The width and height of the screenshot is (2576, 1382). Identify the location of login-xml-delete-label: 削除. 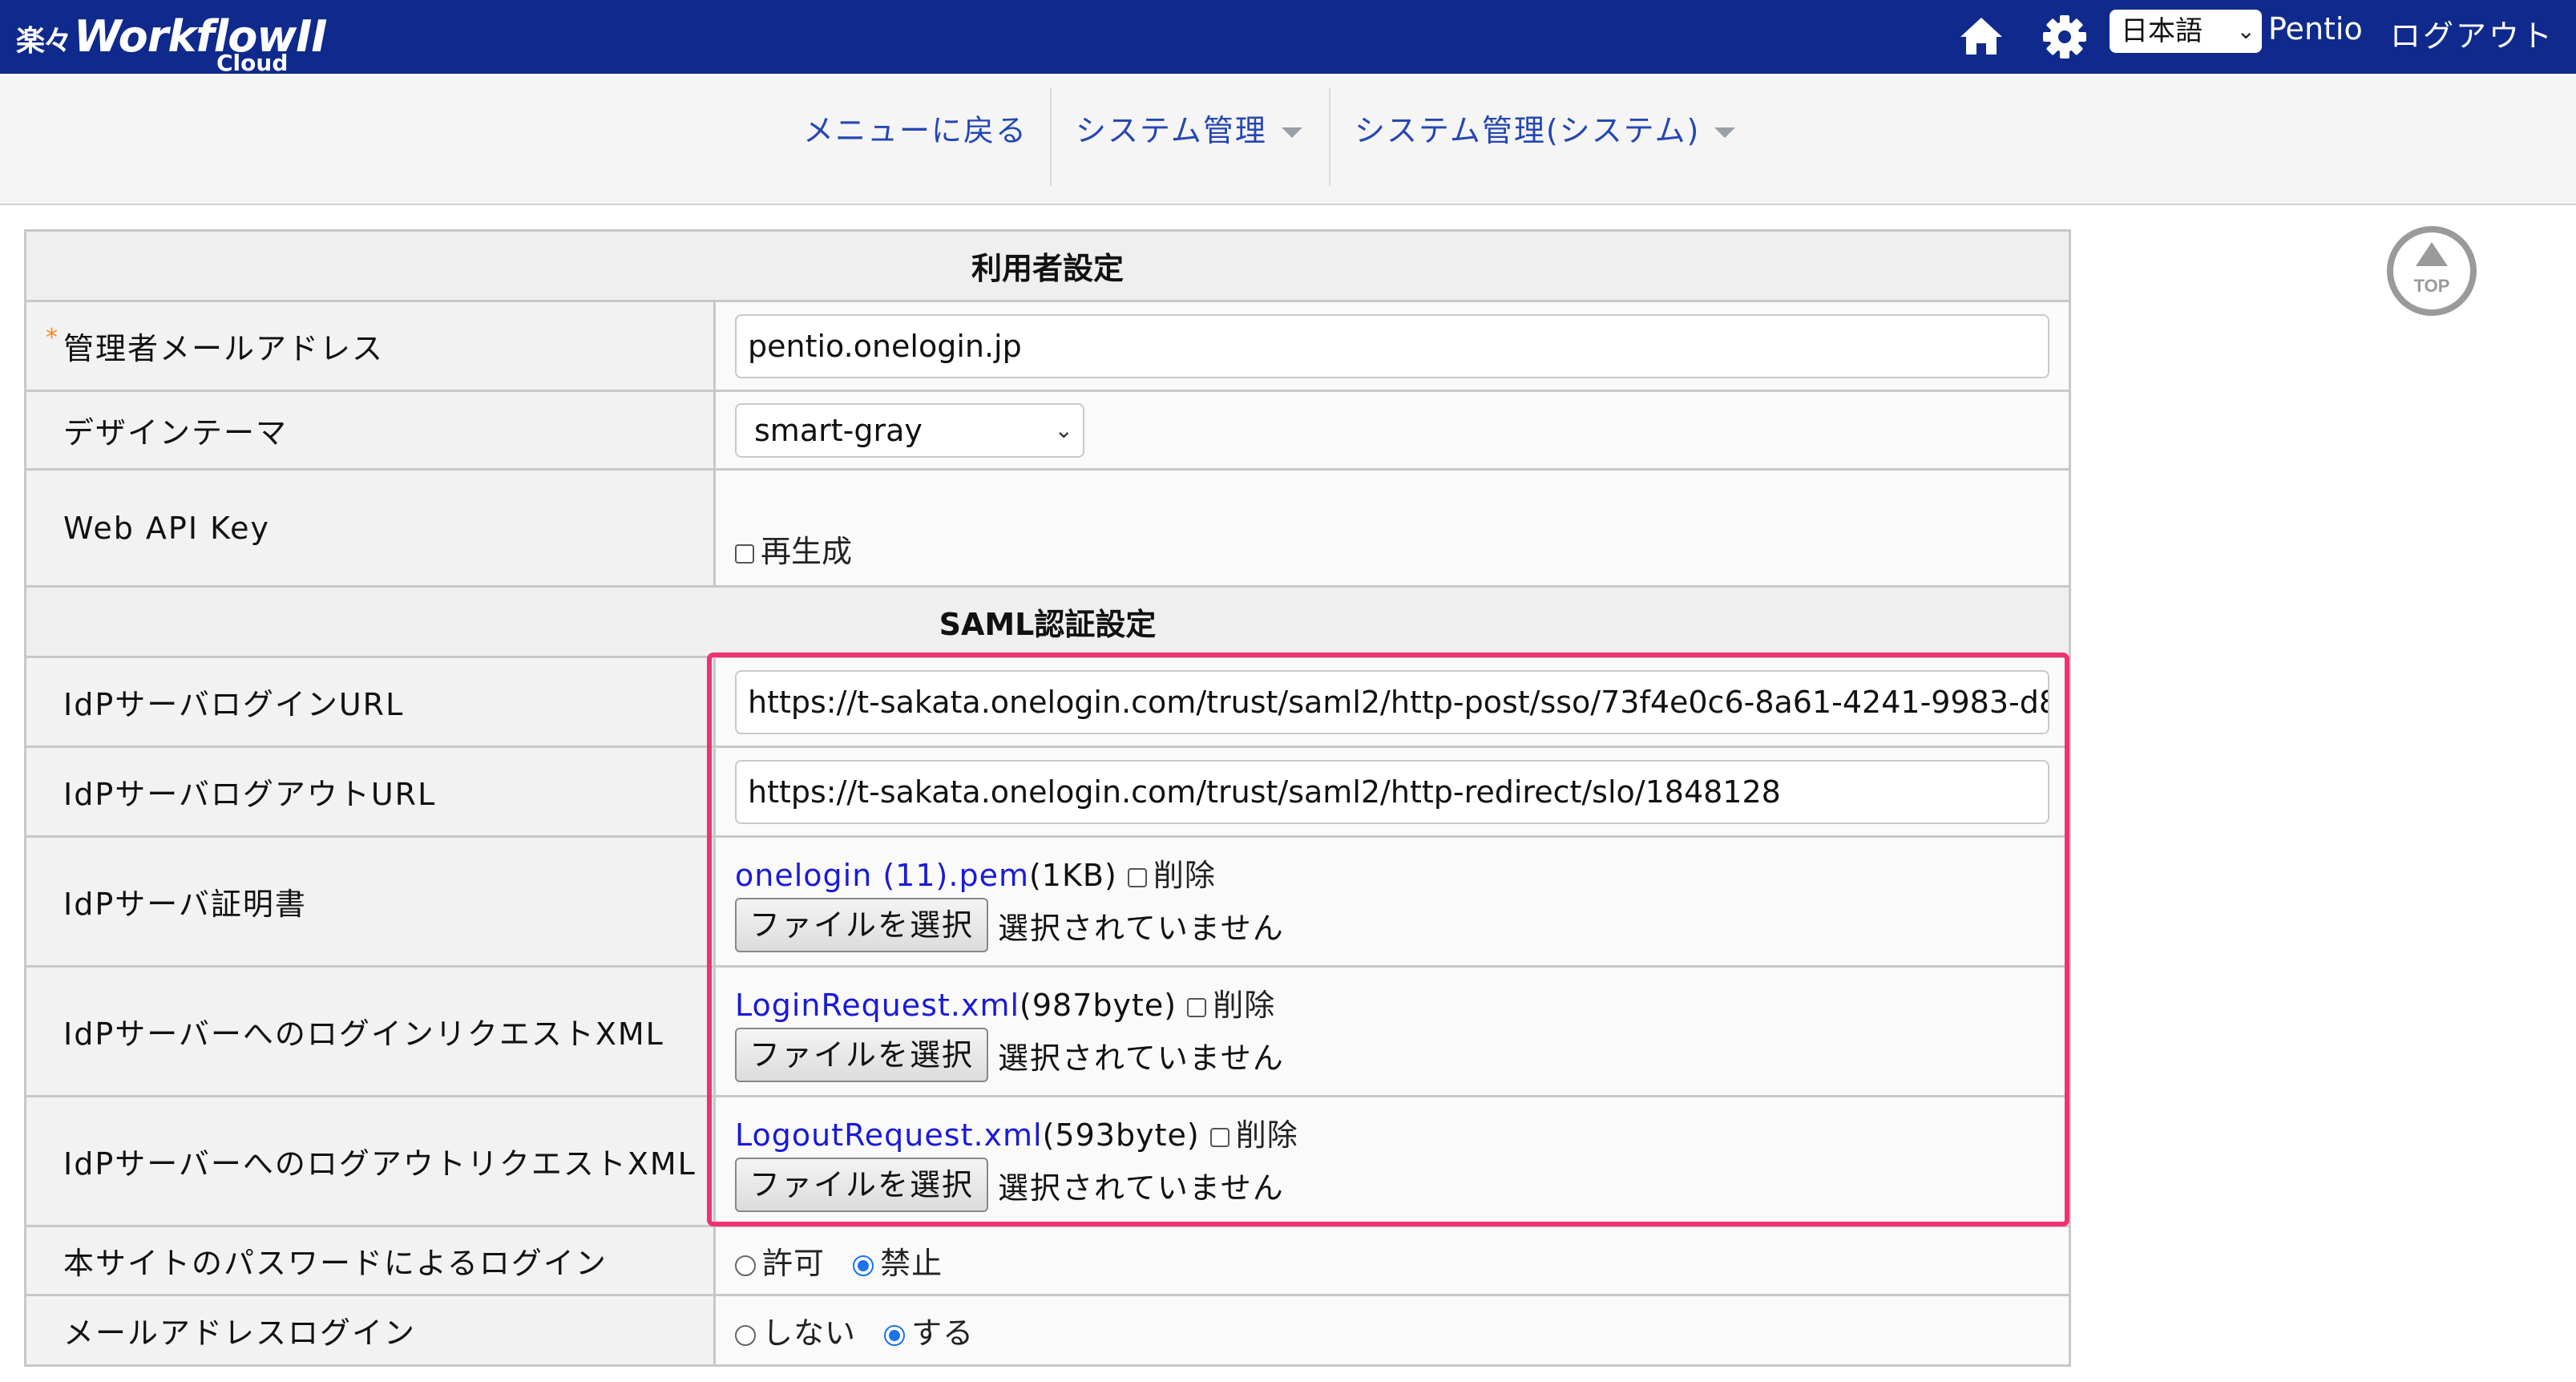
(1244, 1006).